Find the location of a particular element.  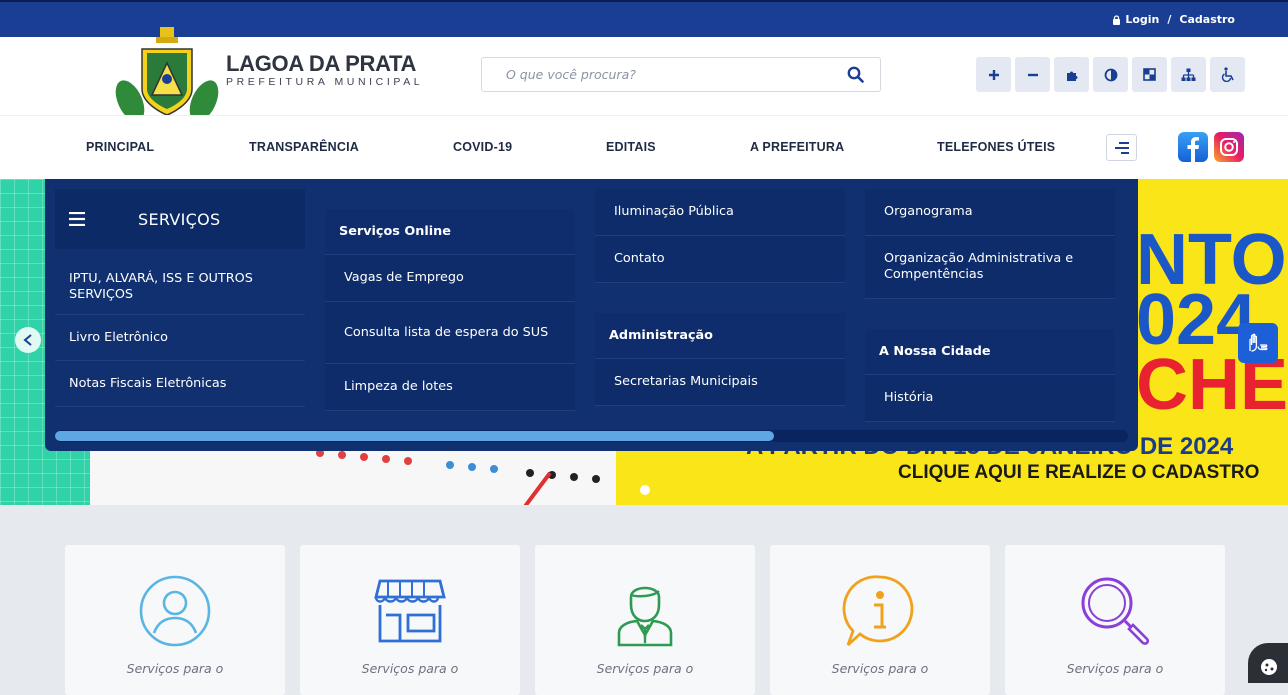

store-icon is located at coordinates (410, 611).